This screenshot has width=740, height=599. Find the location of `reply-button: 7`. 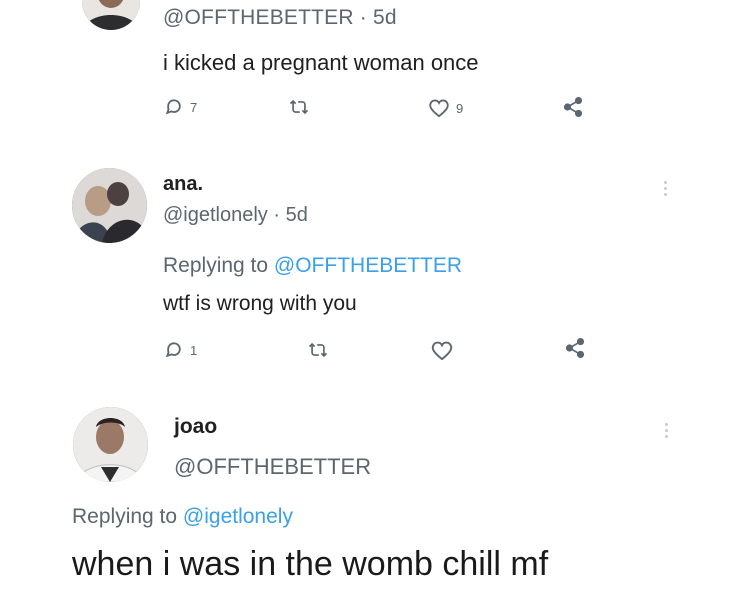

reply-button: 7 is located at coordinates (180, 107).